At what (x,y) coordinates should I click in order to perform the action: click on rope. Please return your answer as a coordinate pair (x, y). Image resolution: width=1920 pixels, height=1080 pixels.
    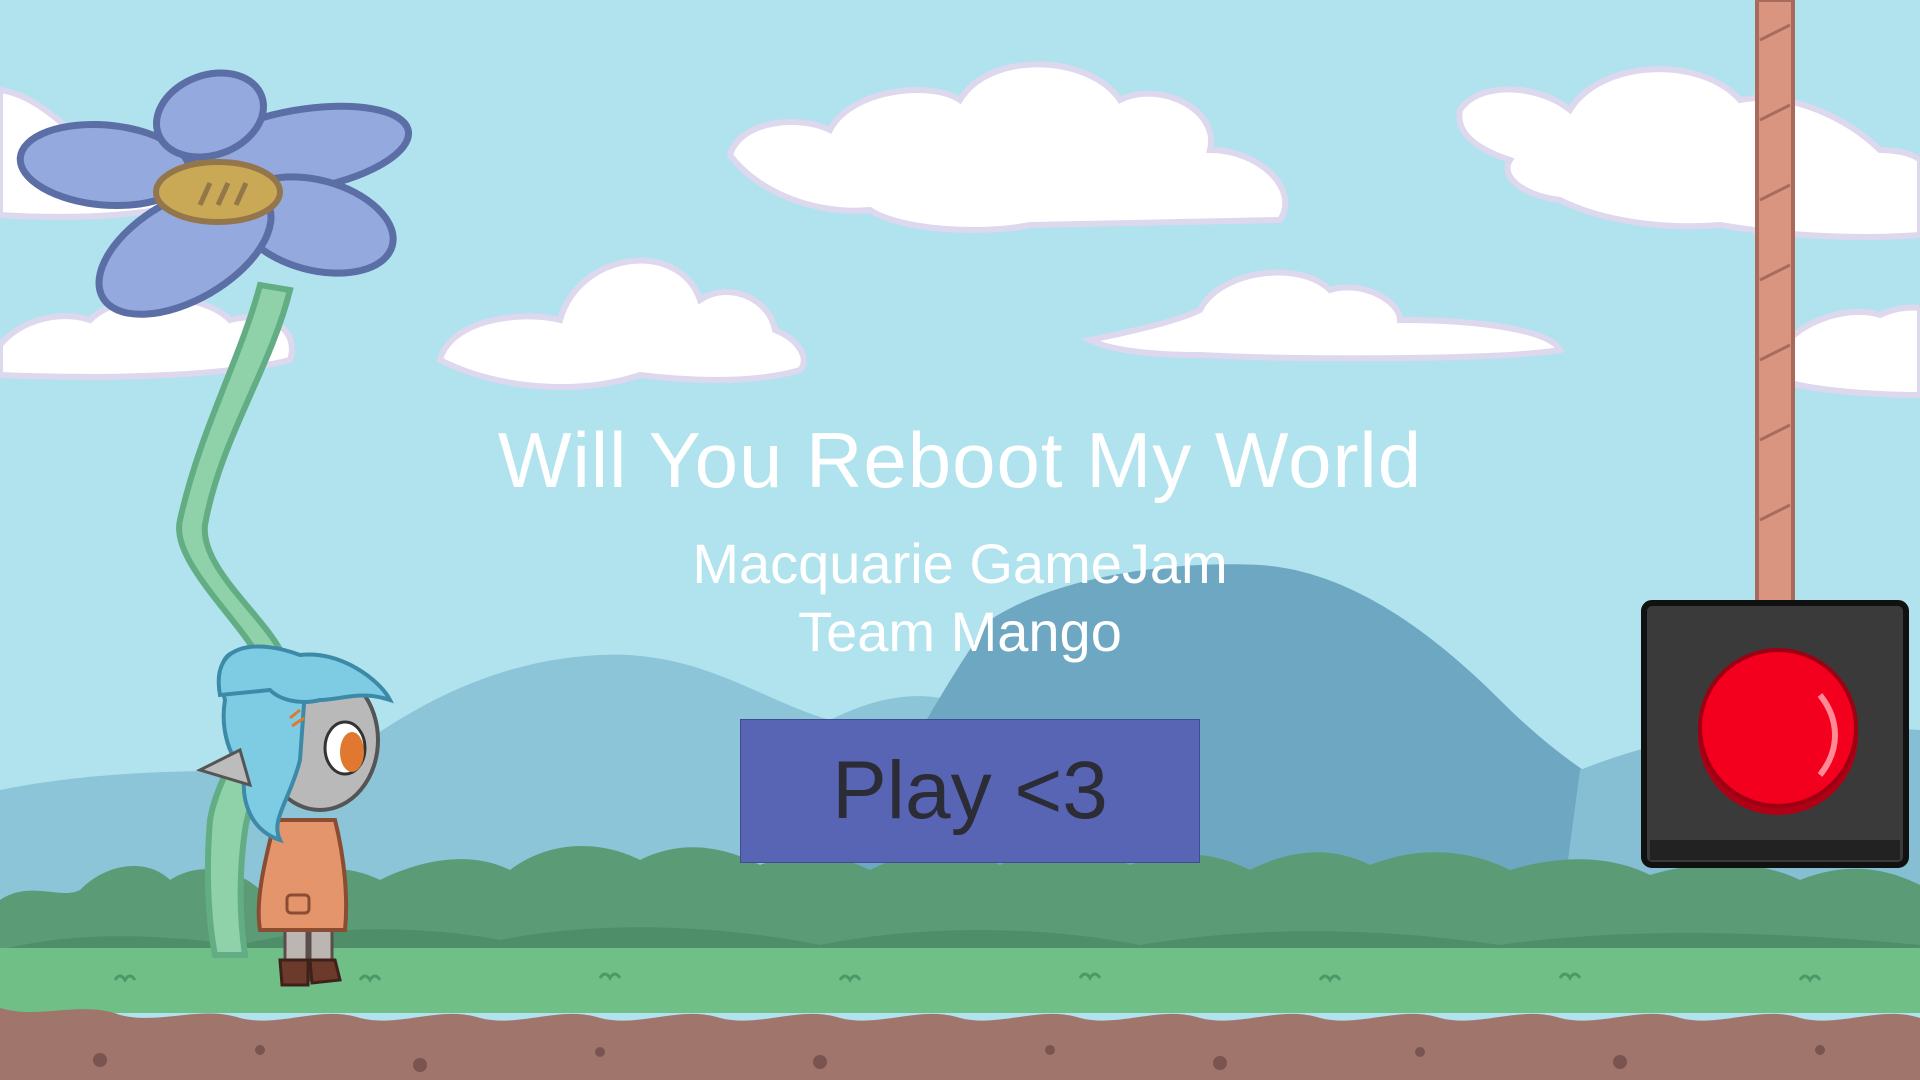
    Looking at the image, I should click on (1775, 303).